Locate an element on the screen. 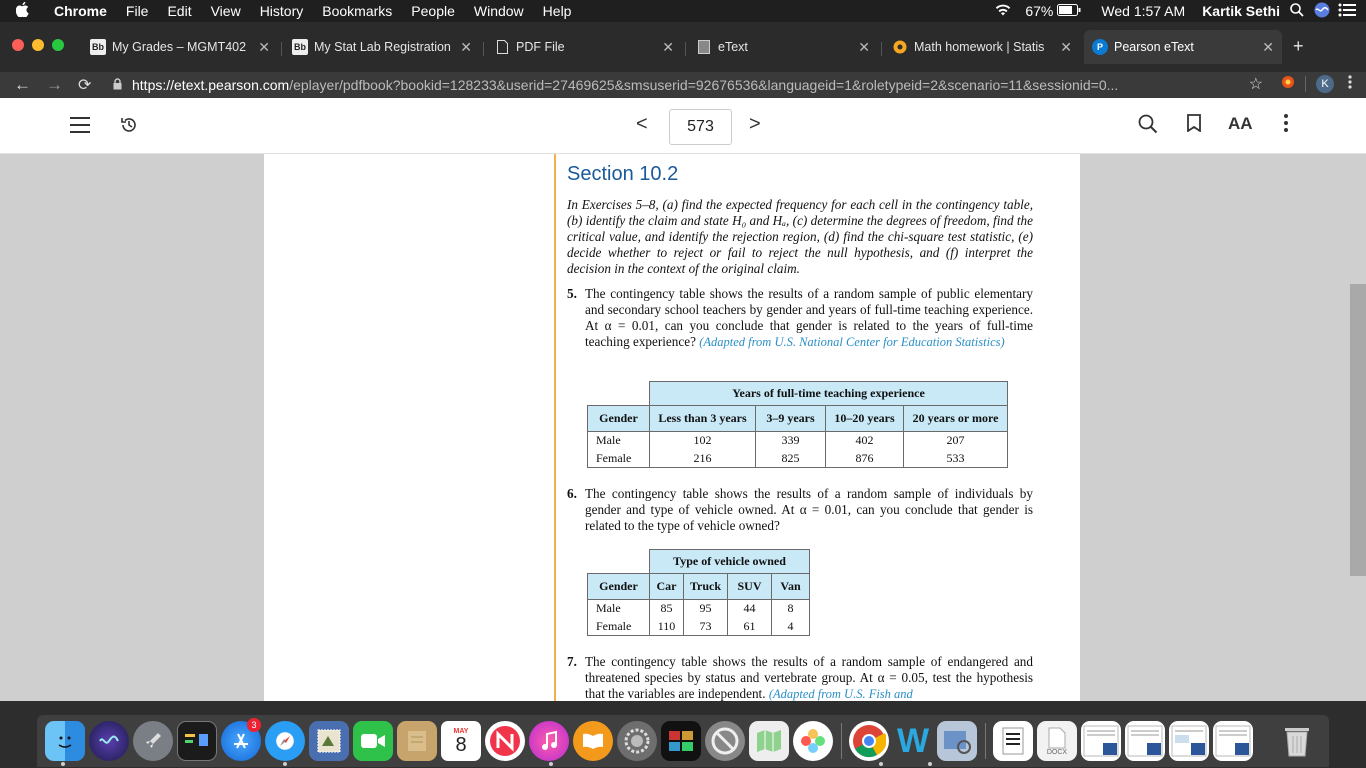 This screenshot has height=768, width=1366. notification-center-icon is located at coordinates (1347, 11).